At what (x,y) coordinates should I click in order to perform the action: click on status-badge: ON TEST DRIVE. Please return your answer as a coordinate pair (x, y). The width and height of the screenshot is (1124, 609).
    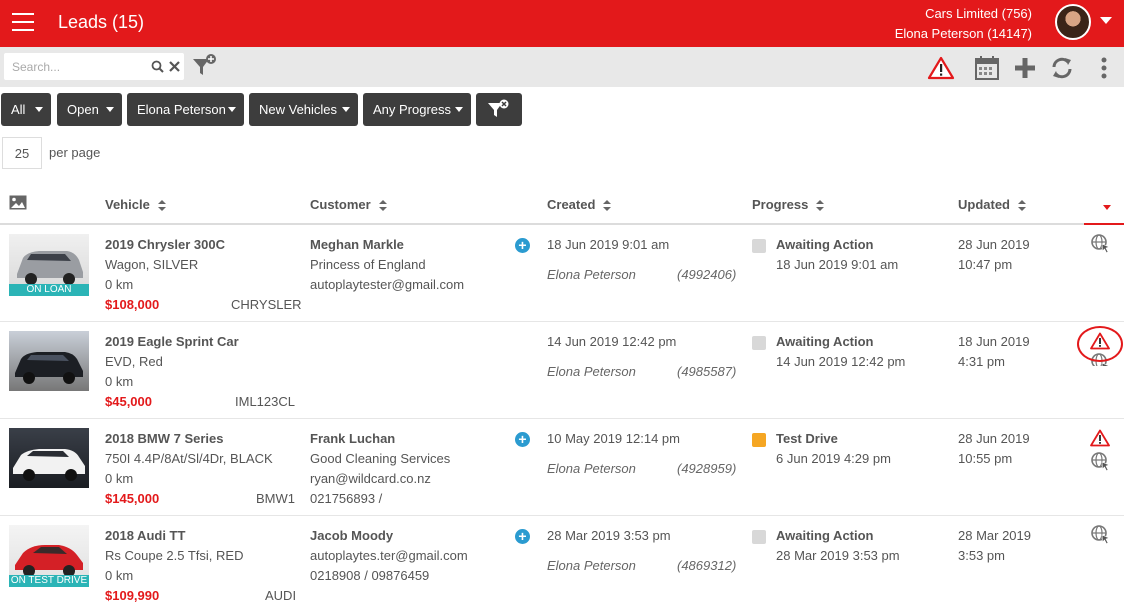
    Looking at the image, I should click on (49, 581).